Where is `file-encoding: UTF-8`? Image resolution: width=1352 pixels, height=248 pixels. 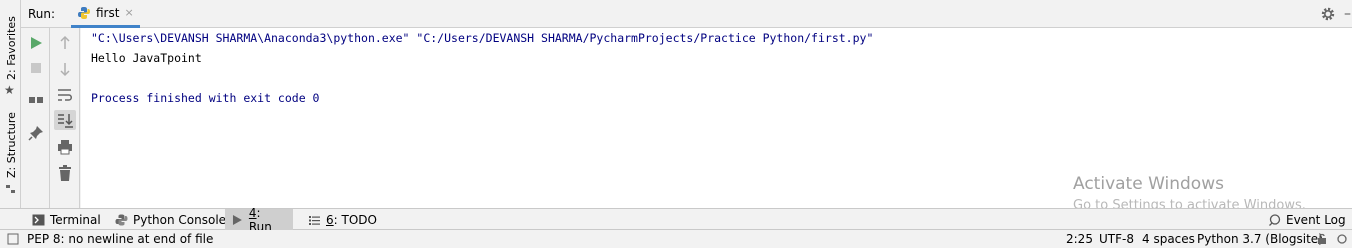 file-encoding: UTF-8 is located at coordinates (1116, 239).